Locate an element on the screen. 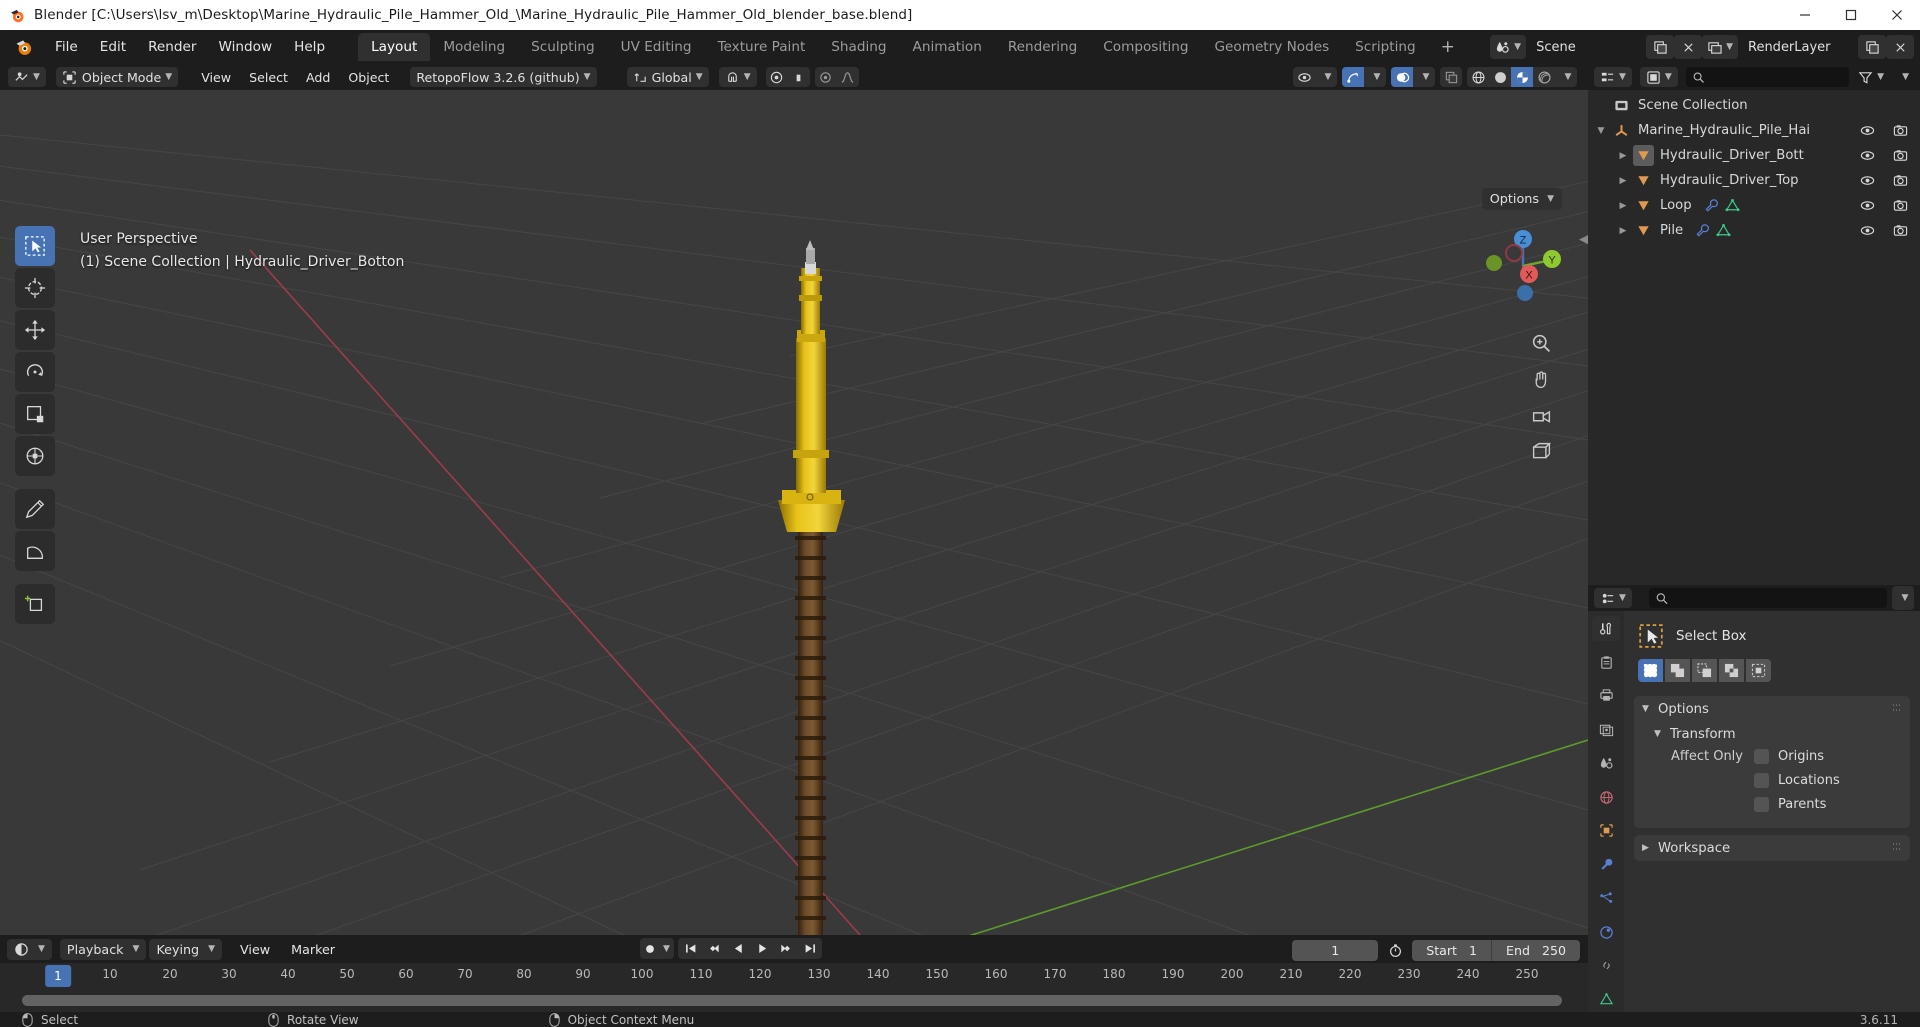 This screenshot has width=1920, height=1027. outliner-display-mode-button: ▼ is located at coordinates (1658, 77).